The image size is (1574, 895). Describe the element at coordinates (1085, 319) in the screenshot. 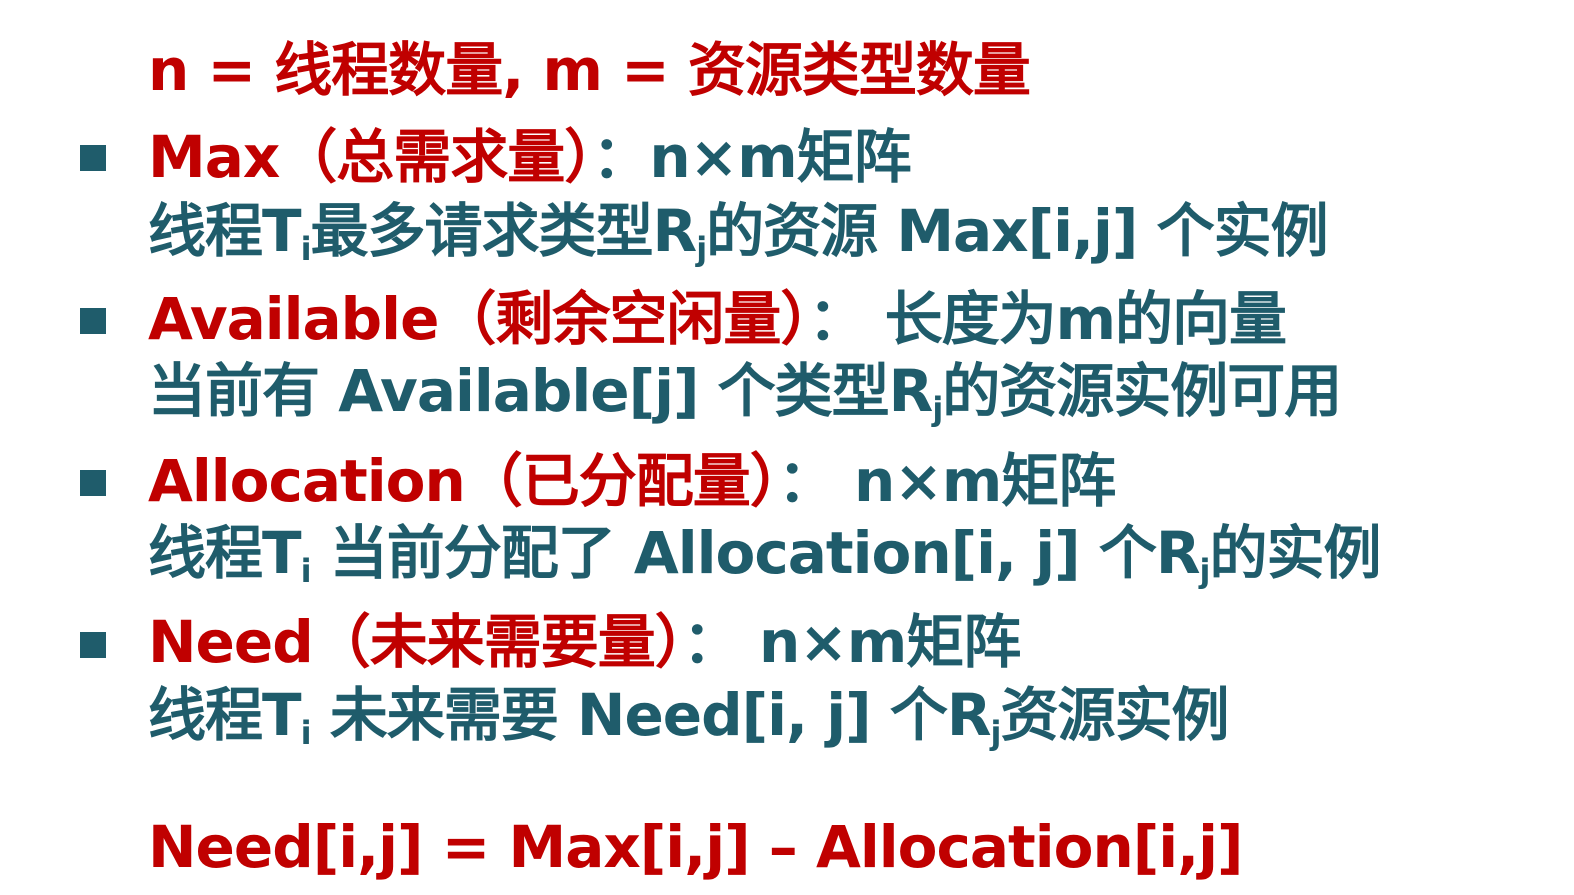

I see `available-type: 长度为m的向量` at that location.